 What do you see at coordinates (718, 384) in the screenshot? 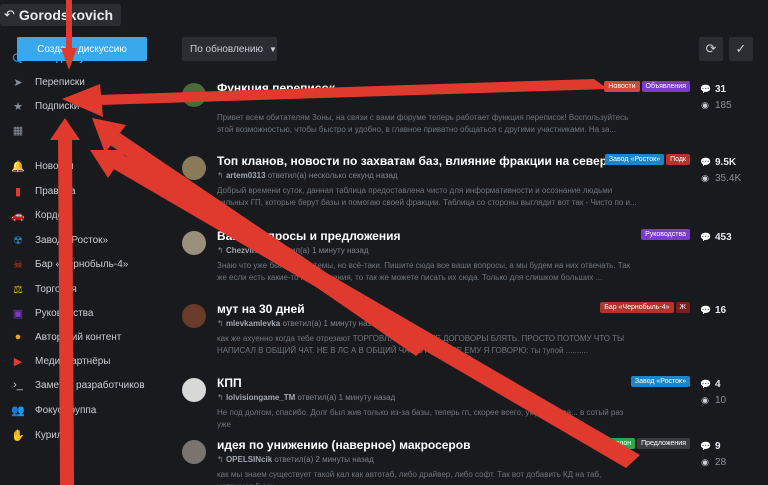
I see `reply-count: 4` at bounding box center [718, 384].